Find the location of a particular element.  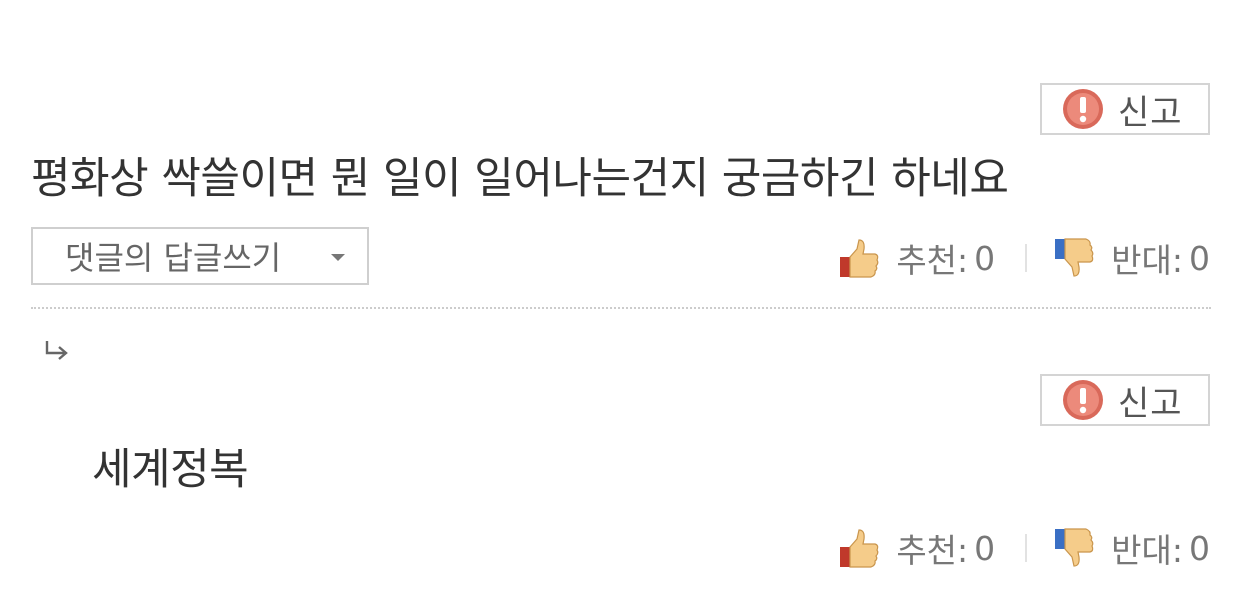

reply-toggle-label: 댓글의 답글쓰기 is located at coordinates (173, 258).